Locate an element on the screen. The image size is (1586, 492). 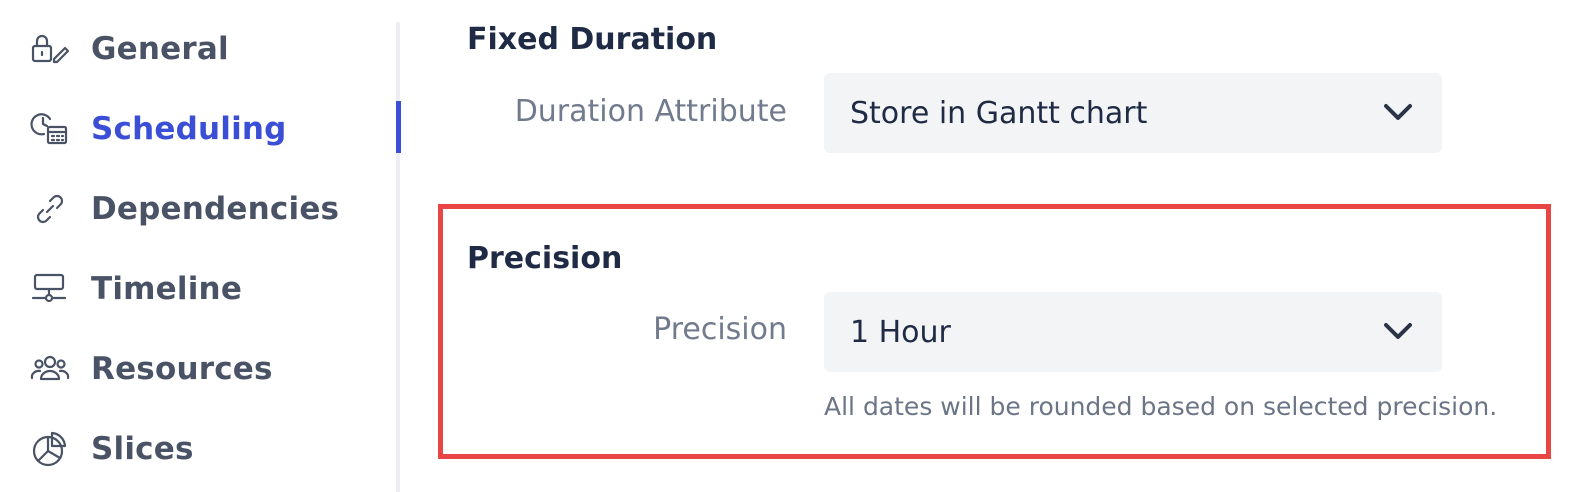
duration-attribute-select: Store in Gantt chart is located at coordinates (1133, 113).